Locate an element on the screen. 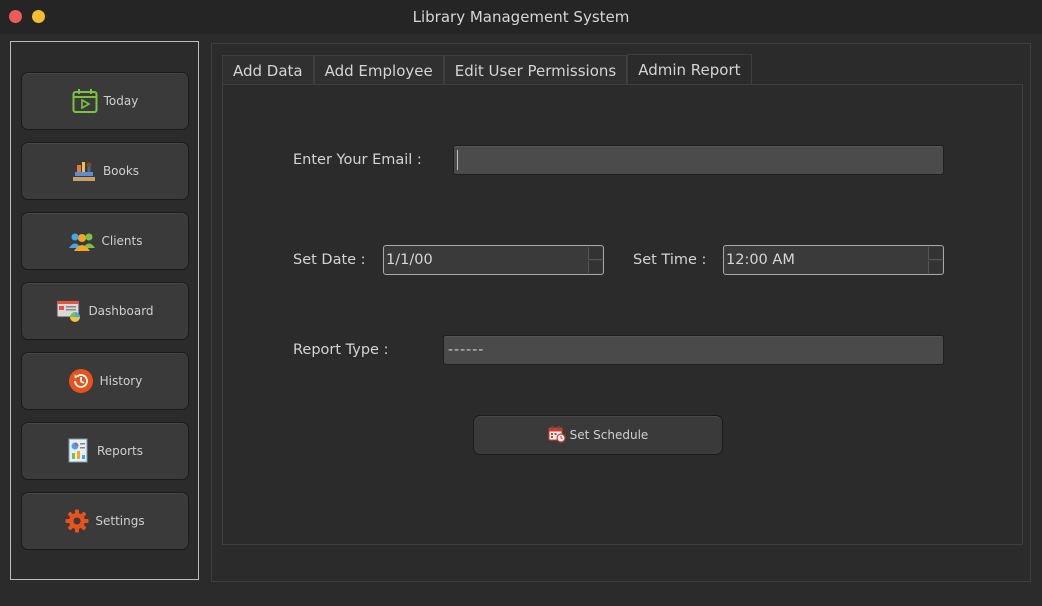 The width and height of the screenshot is (1042, 606). sidebar-item-label: Today is located at coordinates (121, 101).